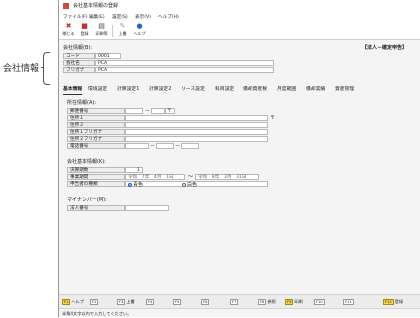 The image size is (420, 318). I want to click on company-kana-label: フリガナ, so click(79, 70).